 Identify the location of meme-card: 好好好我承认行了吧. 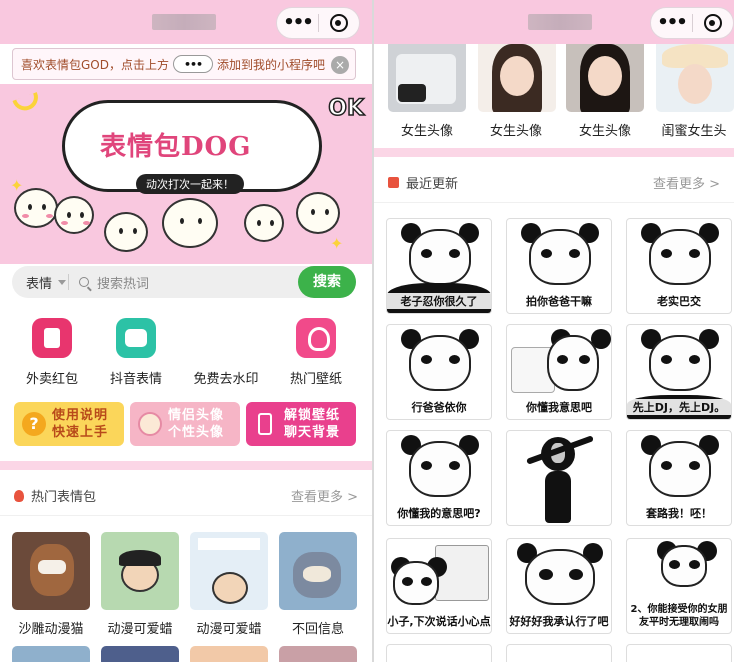
(559, 586).